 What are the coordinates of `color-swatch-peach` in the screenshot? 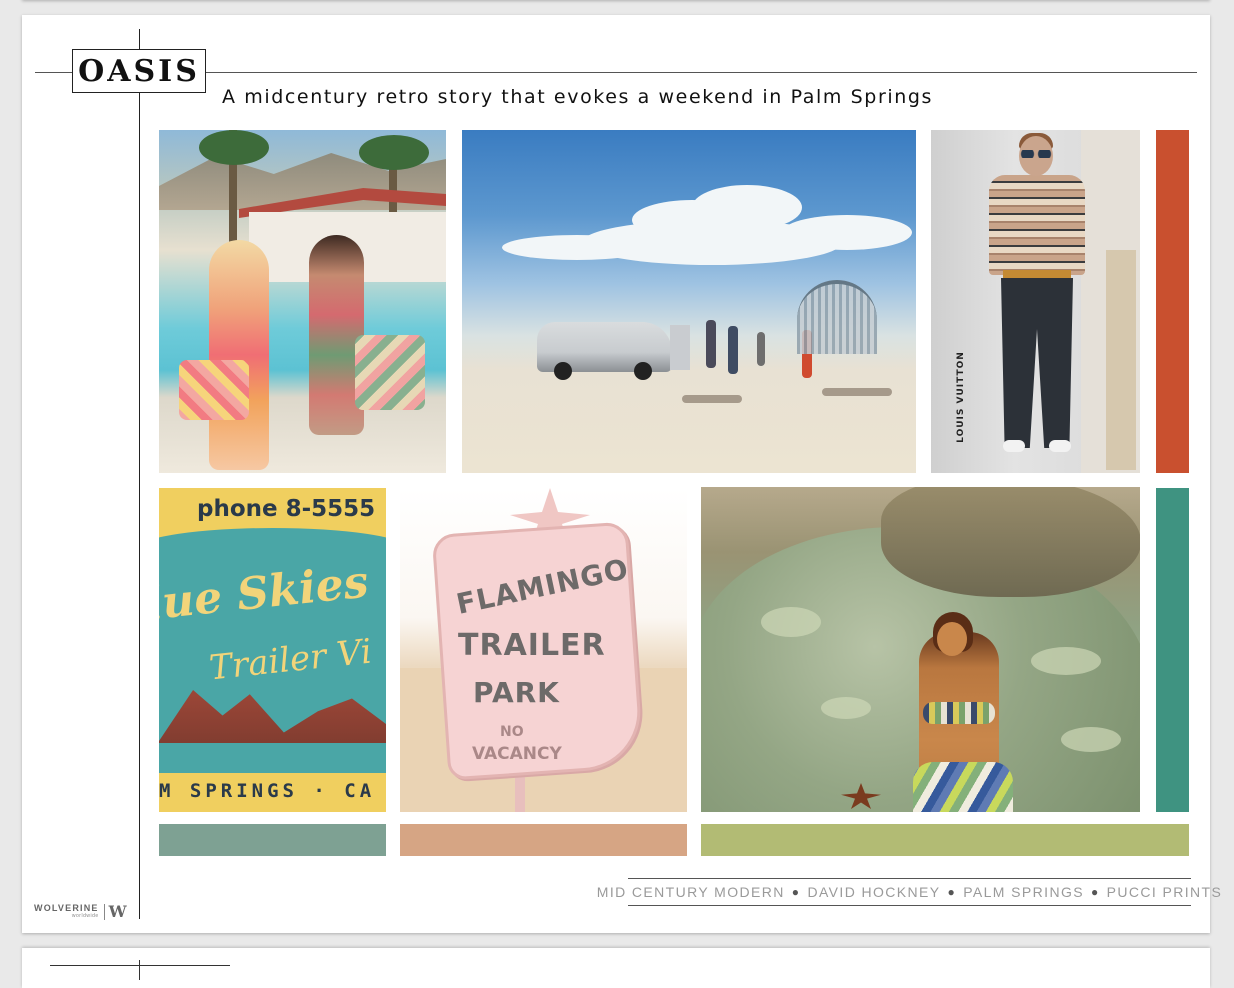 It's located at (543, 840).